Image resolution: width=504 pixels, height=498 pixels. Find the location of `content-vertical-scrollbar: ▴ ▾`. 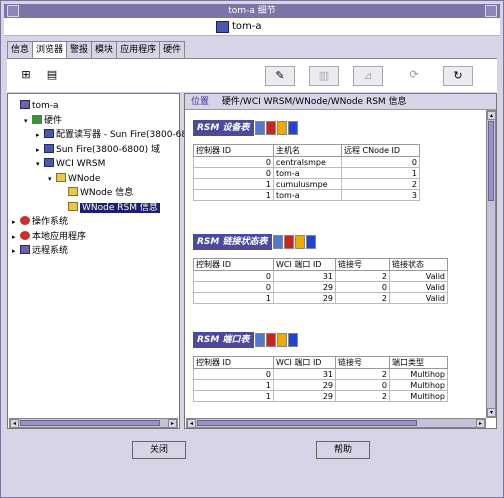

content-vertical-scrollbar: ▴ ▾ is located at coordinates (491, 264).